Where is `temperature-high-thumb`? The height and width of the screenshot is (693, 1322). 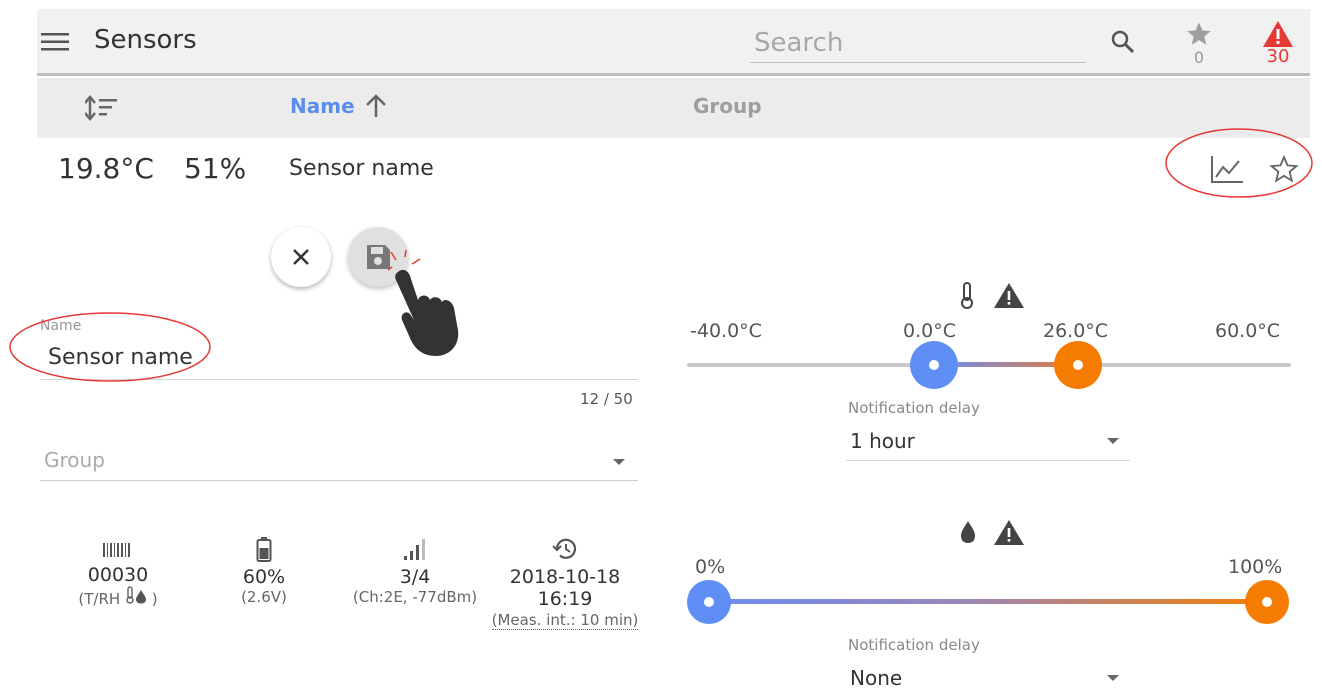
temperature-high-thumb is located at coordinates (1078, 365).